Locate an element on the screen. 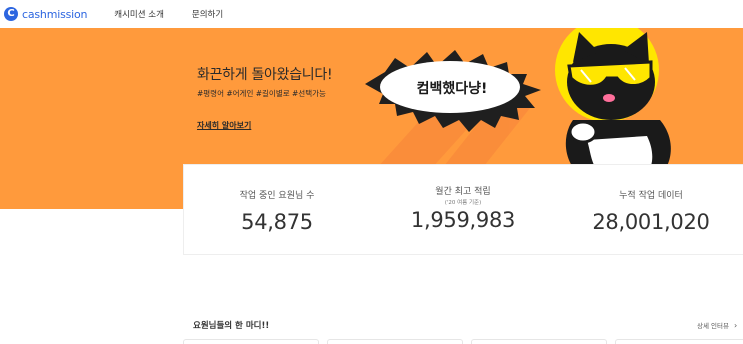 The image size is (743, 344). bubble-text: 컴백했다냥! is located at coordinates (452, 88).